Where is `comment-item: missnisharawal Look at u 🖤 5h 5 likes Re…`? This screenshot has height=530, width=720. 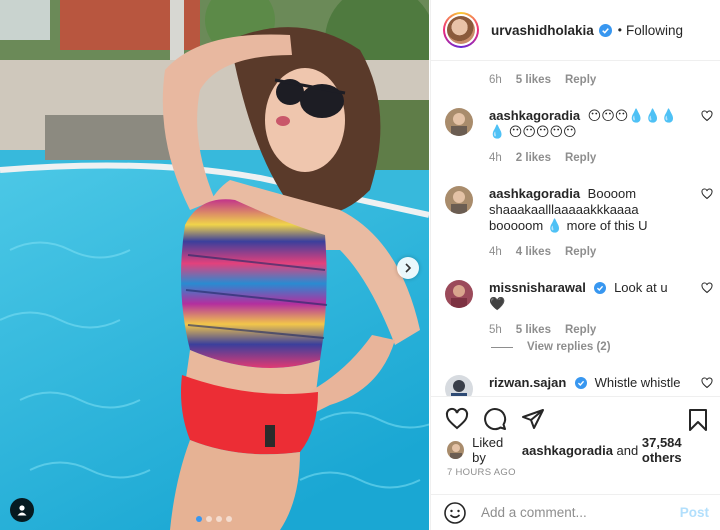 comment-item: missnisharawal Look at u 🖤 5h 5 likes Re… is located at coordinates (579, 309).